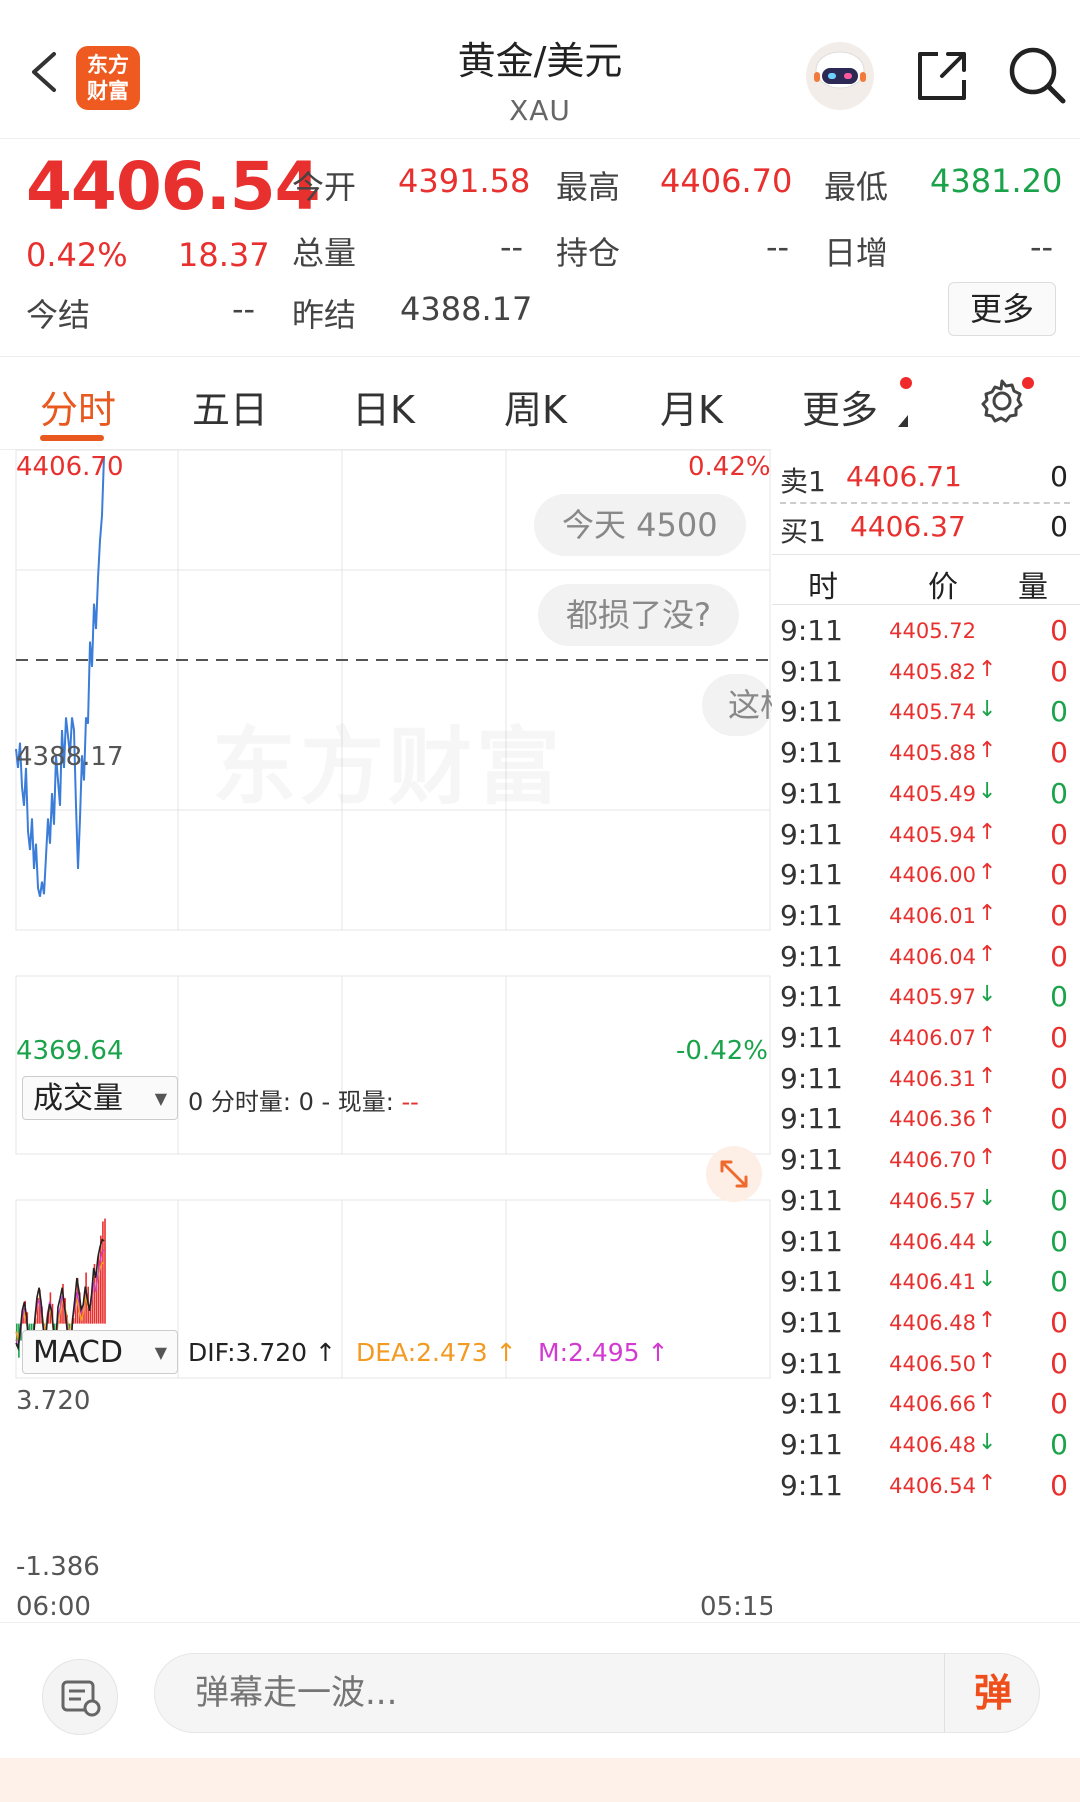 This screenshot has height=1802, width=1080. I want to click on position-value: --, so click(778, 247).